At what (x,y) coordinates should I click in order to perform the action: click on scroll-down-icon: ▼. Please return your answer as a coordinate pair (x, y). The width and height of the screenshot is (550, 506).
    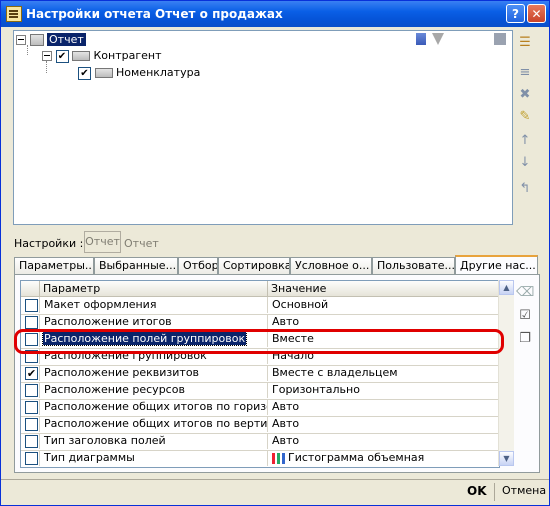
    Looking at the image, I should click on (506, 458).